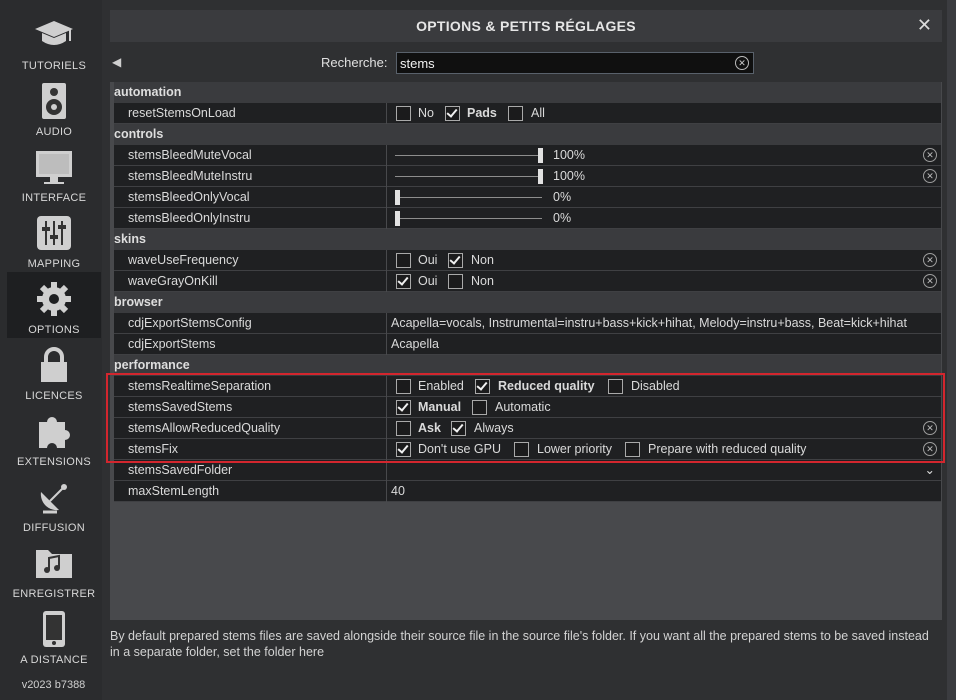  Describe the element at coordinates (527, 113) in the screenshot. I see `option-row: resetStemsOnLoad No Pads All` at that location.